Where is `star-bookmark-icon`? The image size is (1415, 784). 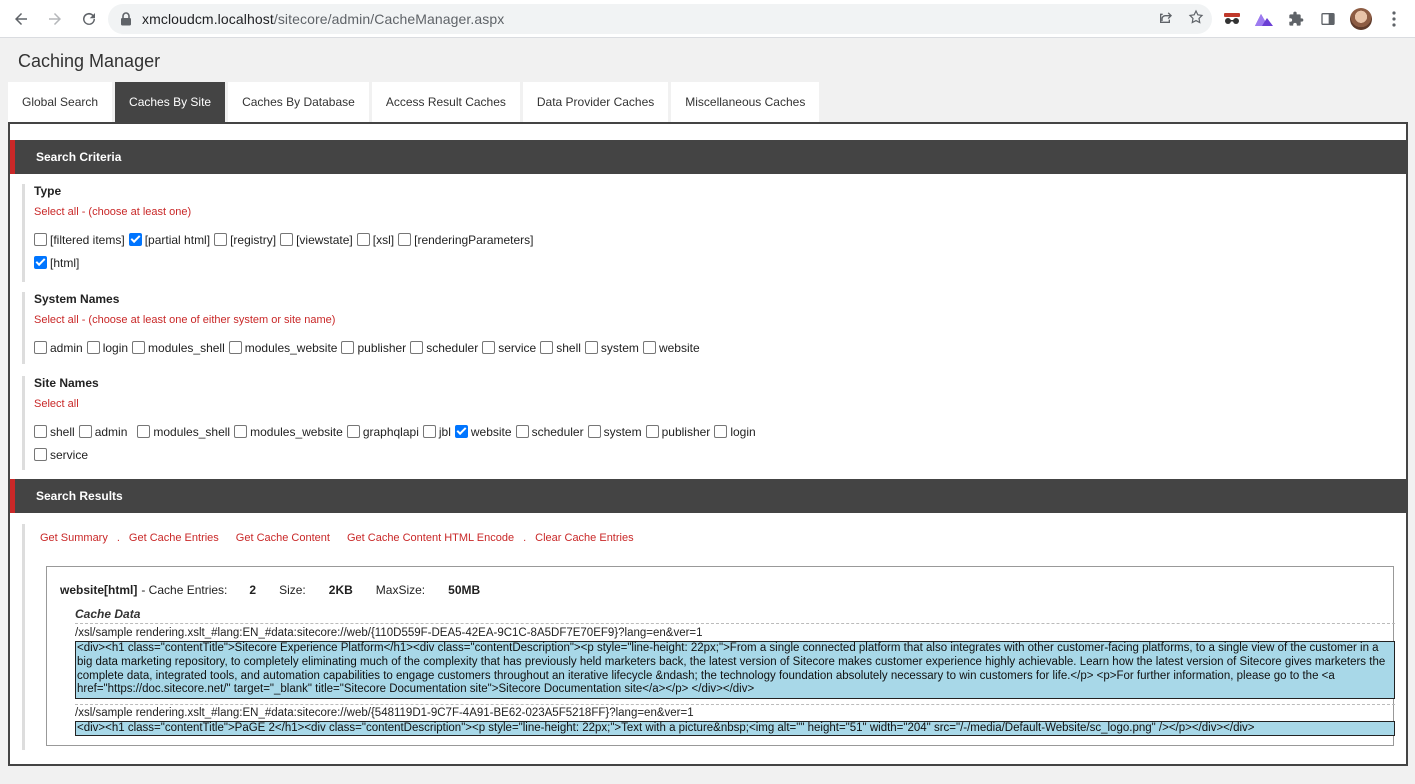
star-bookmark-icon is located at coordinates (1196, 19).